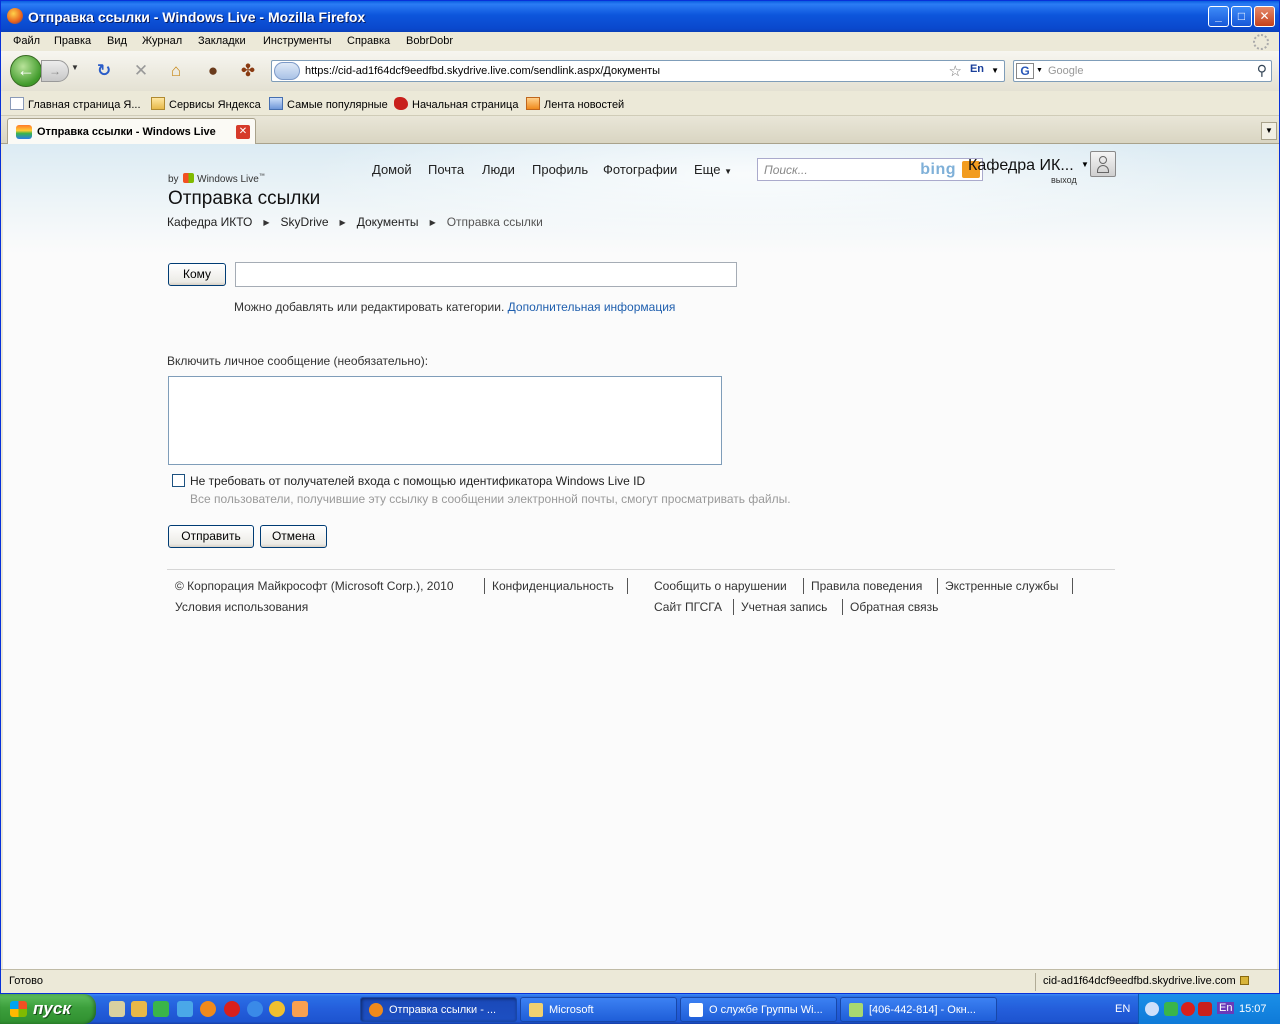 Image resolution: width=1280 pixels, height=1024 pixels. What do you see at coordinates (1103, 164) in the screenshot?
I see `avatar` at bounding box center [1103, 164].